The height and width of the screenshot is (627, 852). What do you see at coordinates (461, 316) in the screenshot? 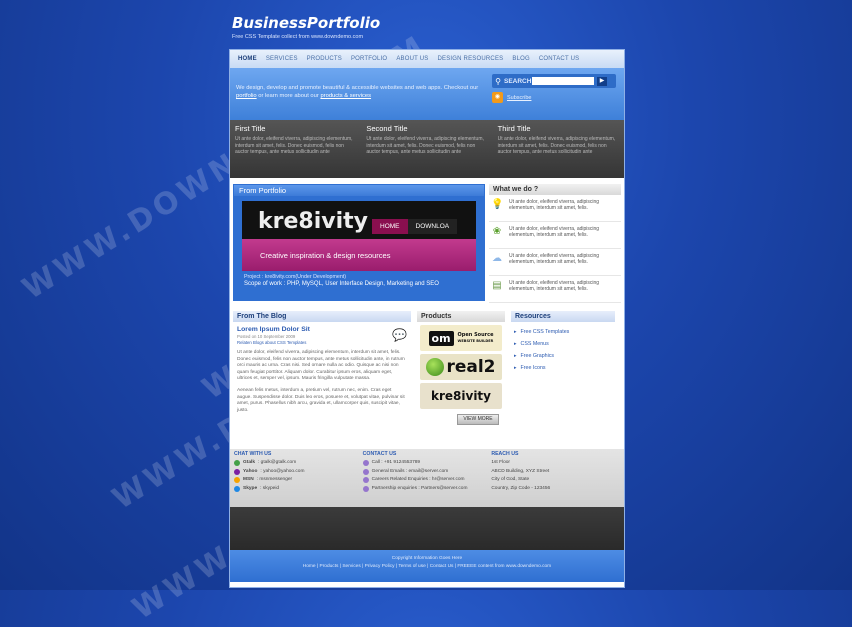
I see `products-heading: Products` at bounding box center [461, 316].